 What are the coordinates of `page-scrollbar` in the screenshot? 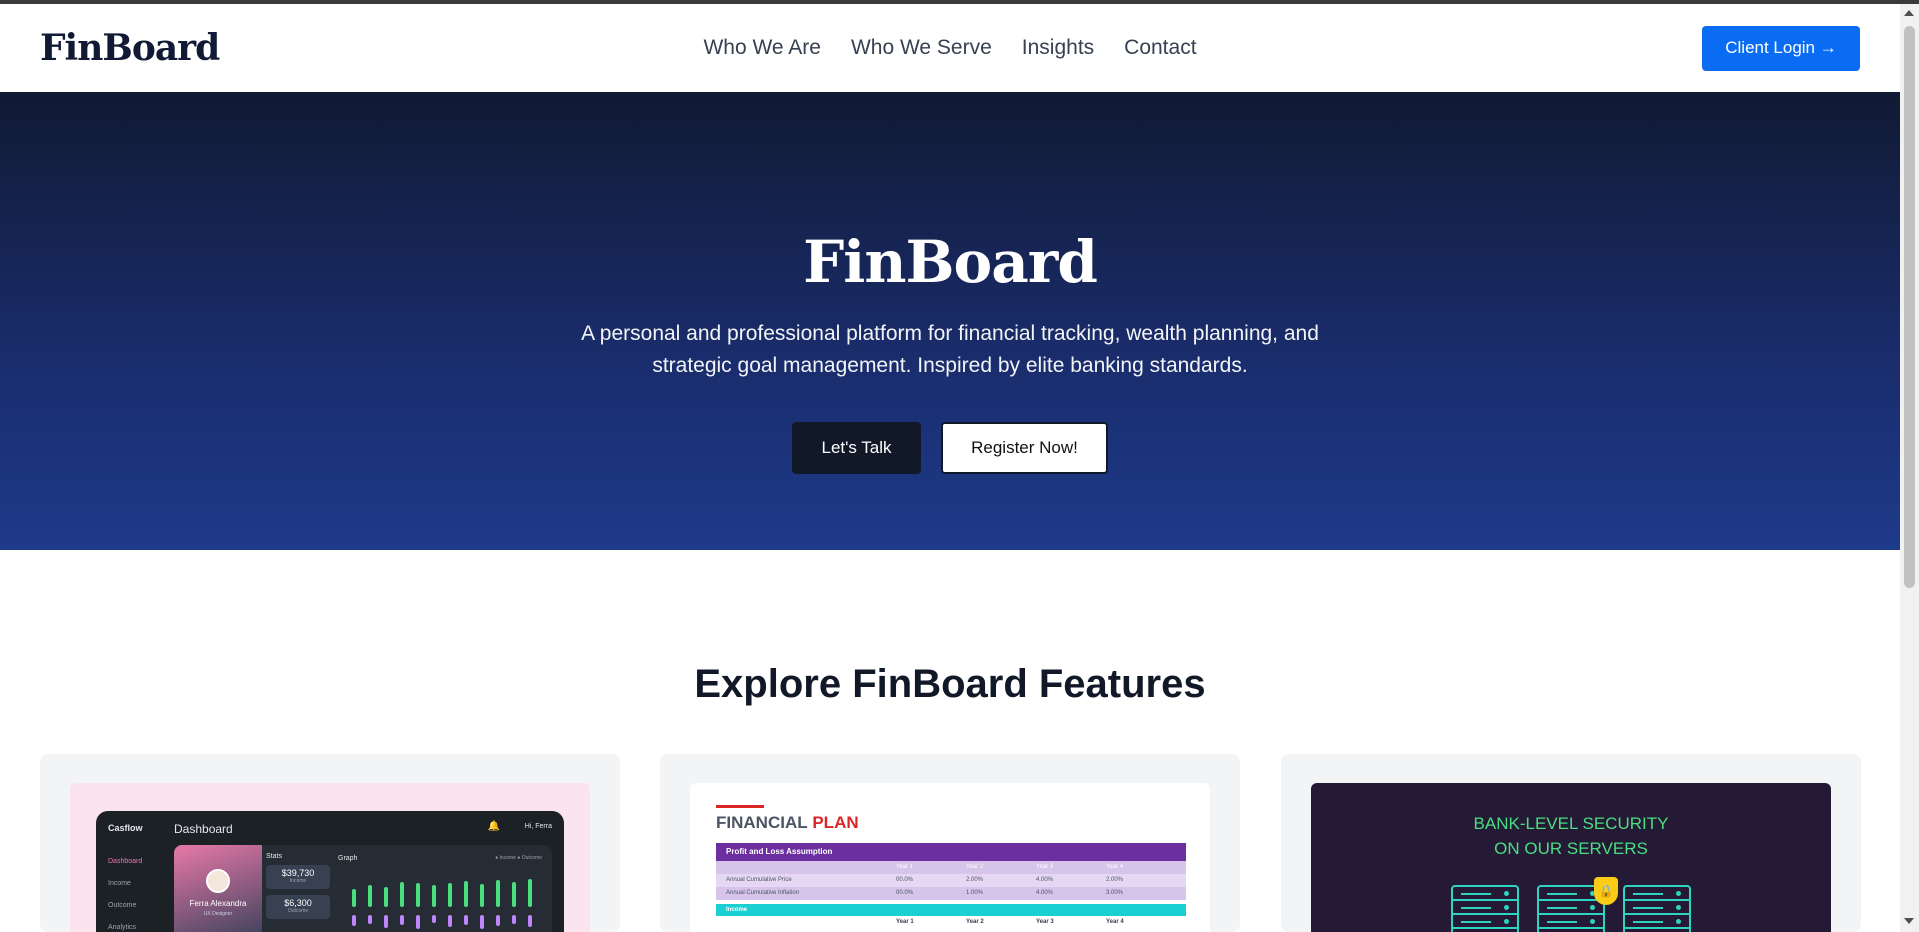 It's located at (1909, 468).